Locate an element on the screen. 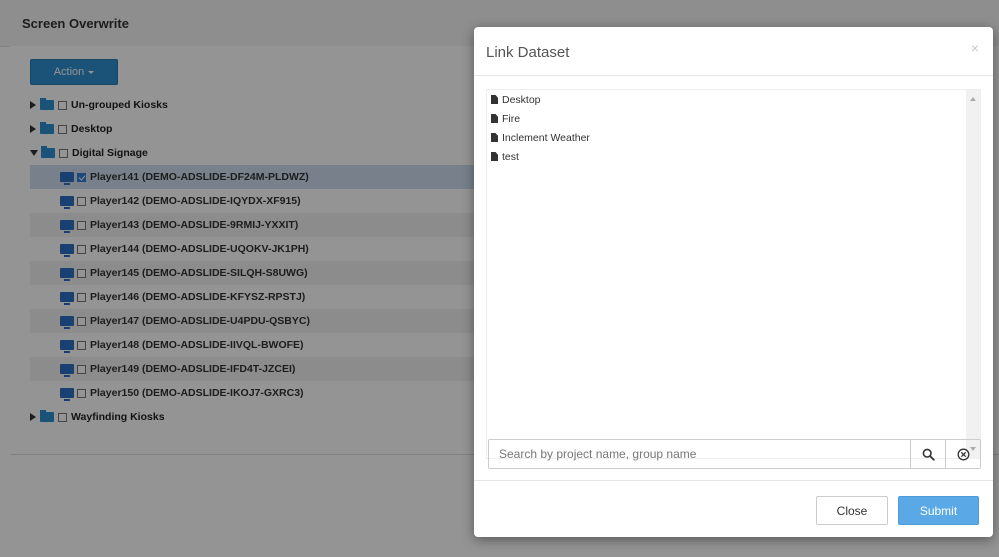  dataset-label: test is located at coordinates (510, 156).